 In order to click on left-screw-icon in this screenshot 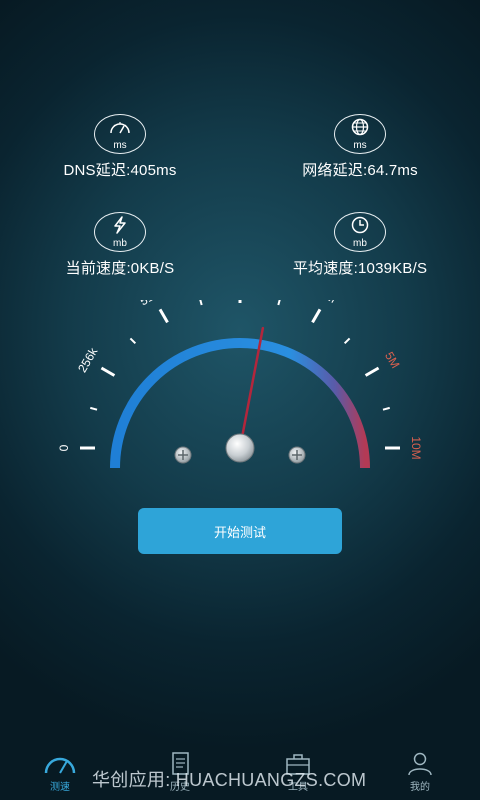, I will do `click(183, 455)`.